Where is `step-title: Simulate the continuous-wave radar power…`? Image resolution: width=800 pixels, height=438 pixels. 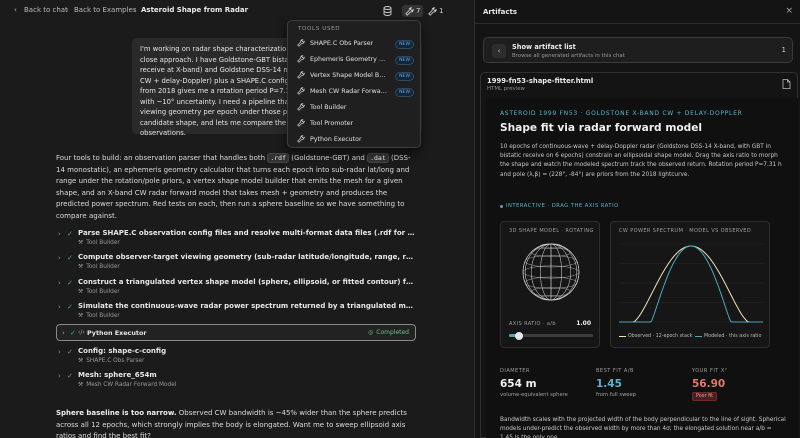 step-title: Simulate the continuous-wave radar power… is located at coordinates (247, 306).